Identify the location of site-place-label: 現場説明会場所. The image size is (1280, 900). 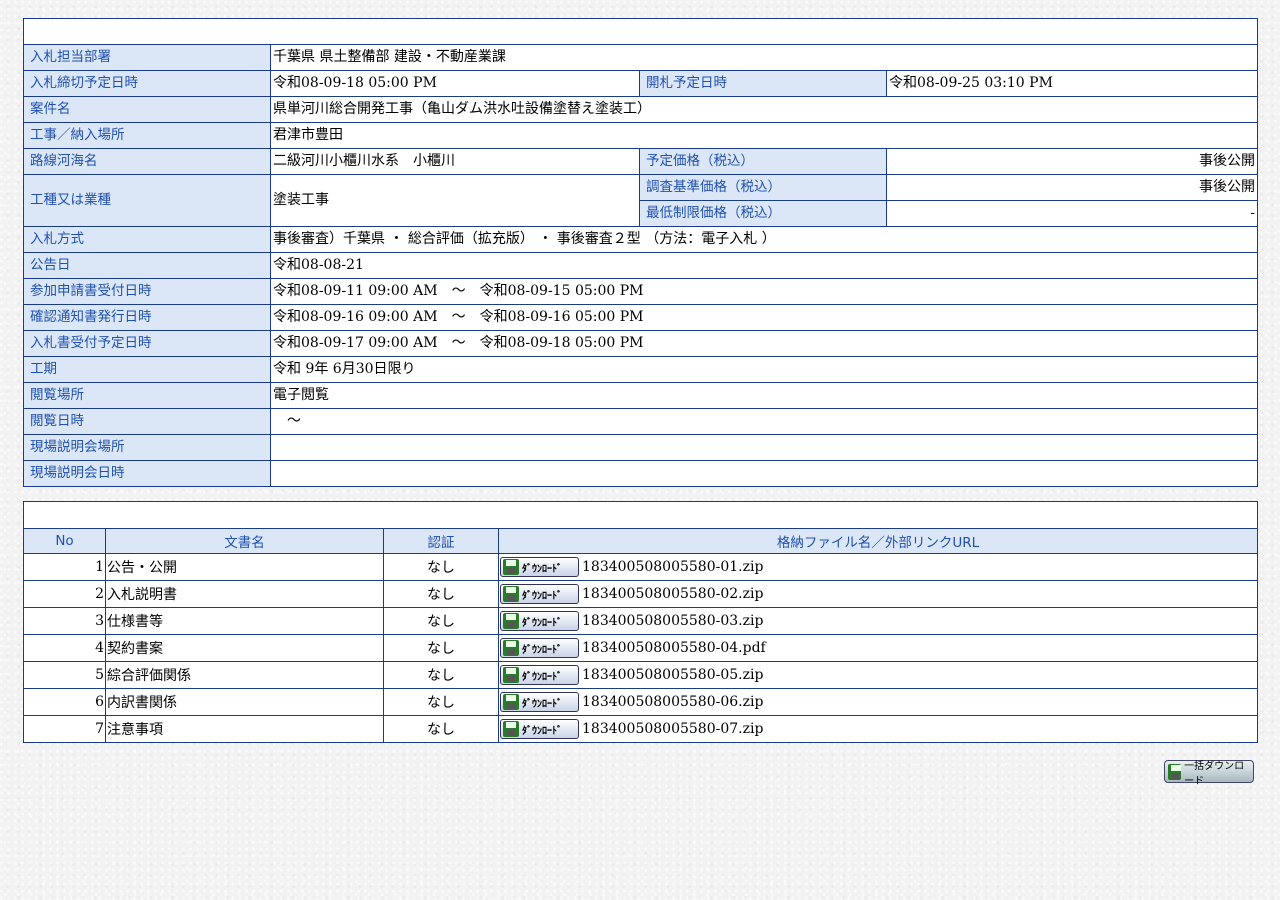
(147, 447).